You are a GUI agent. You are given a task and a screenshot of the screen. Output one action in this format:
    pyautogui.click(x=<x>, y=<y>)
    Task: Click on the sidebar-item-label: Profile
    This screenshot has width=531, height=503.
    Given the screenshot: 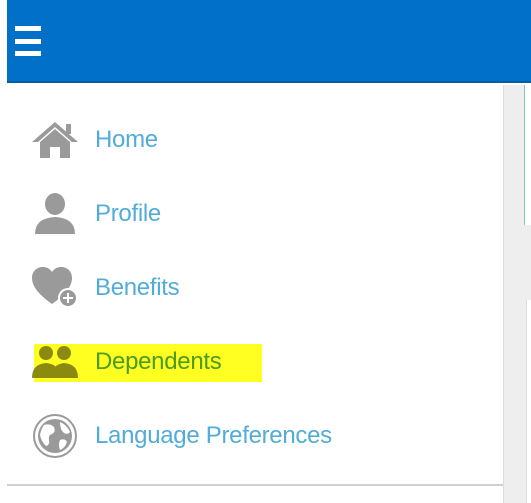 What is the action you would take?
    pyautogui.click(x=128, y=213)
    